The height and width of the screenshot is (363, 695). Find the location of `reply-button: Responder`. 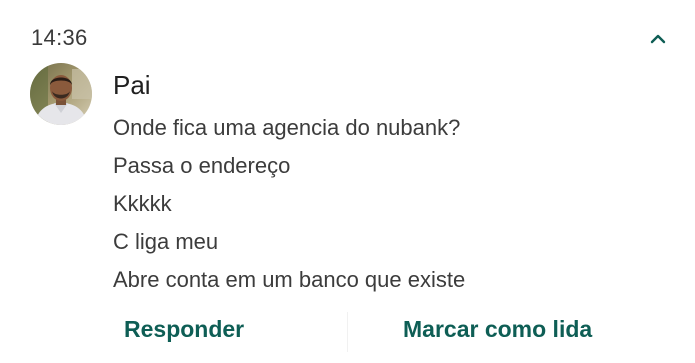

reply-button: Responder is located at coordinates (184, 329).